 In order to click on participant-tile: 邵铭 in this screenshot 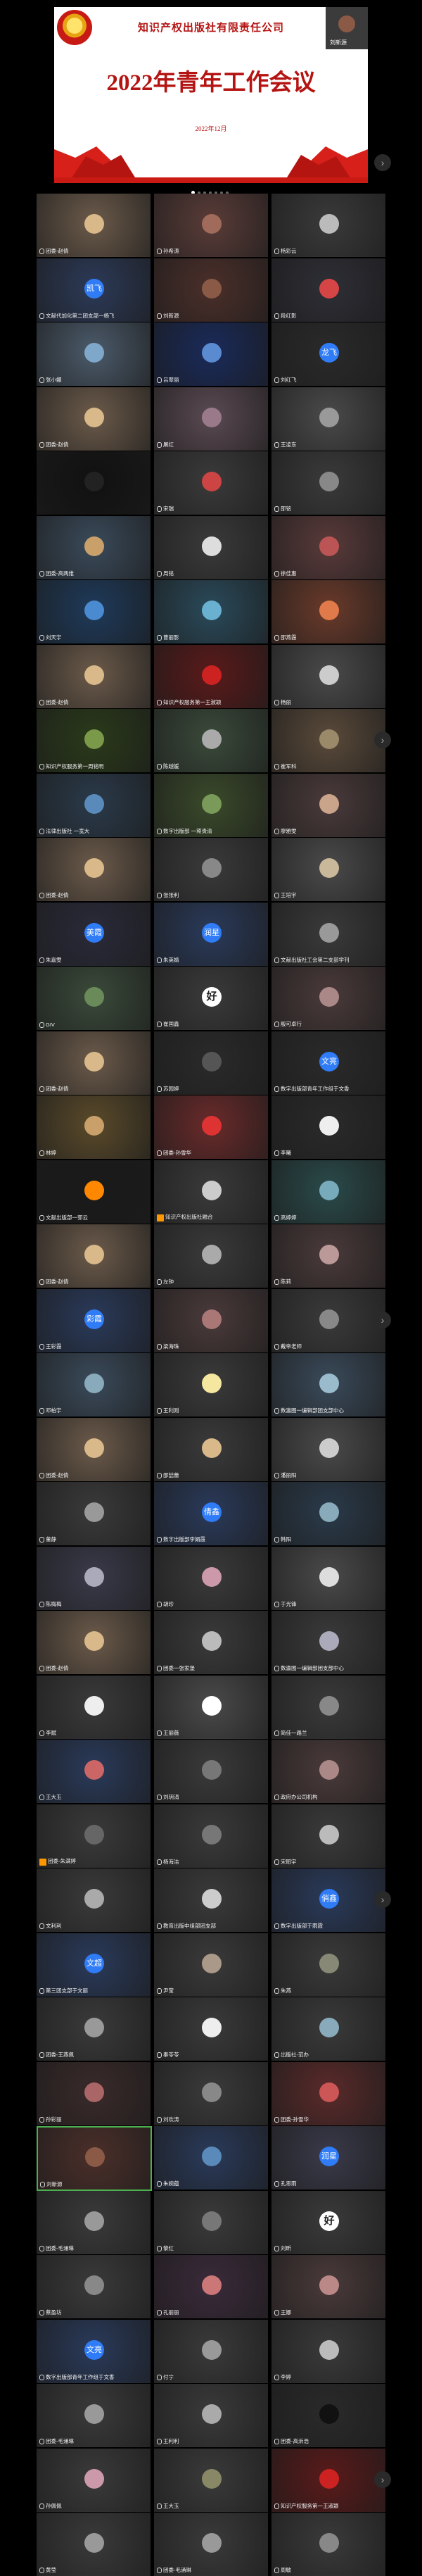, I will do `click(328, 483)`.